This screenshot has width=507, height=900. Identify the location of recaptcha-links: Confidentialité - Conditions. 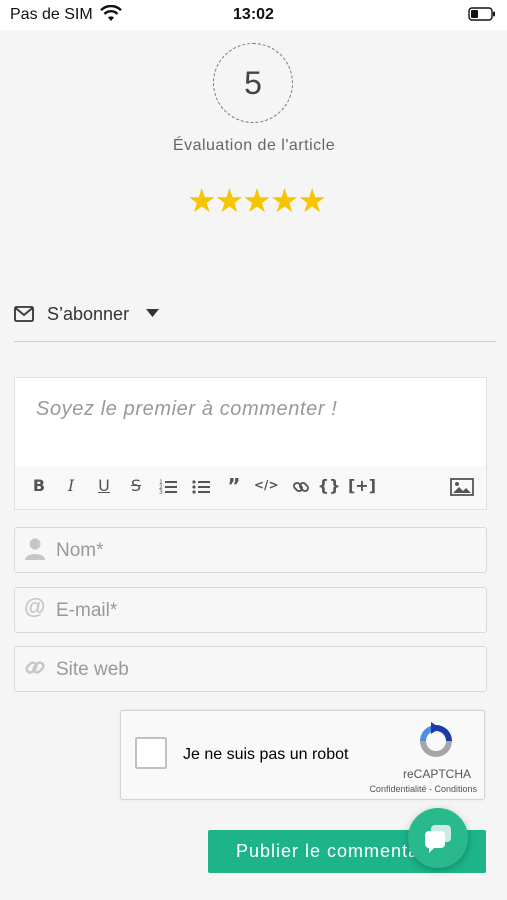
(412, 789).